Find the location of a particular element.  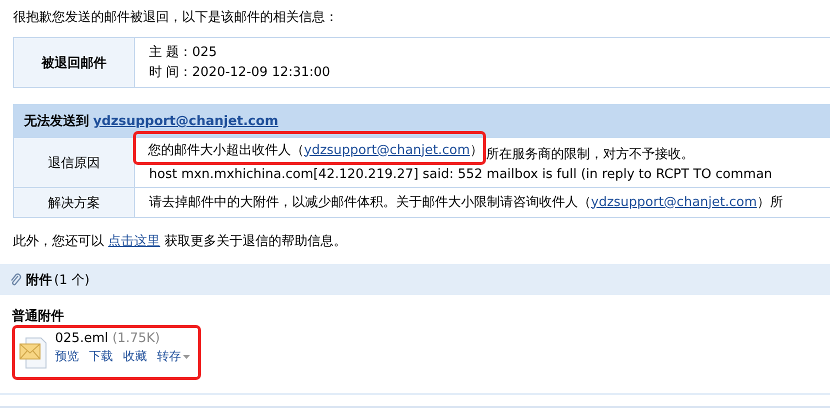

header-text: 无法发送到 is located at coordinates (56, 121).